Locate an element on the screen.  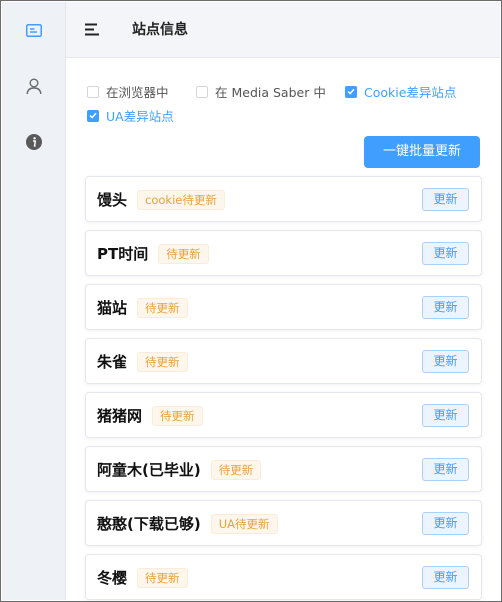
filter-in-browser-checkbox: 在浏览器中 is located at coordinates (128, 91).